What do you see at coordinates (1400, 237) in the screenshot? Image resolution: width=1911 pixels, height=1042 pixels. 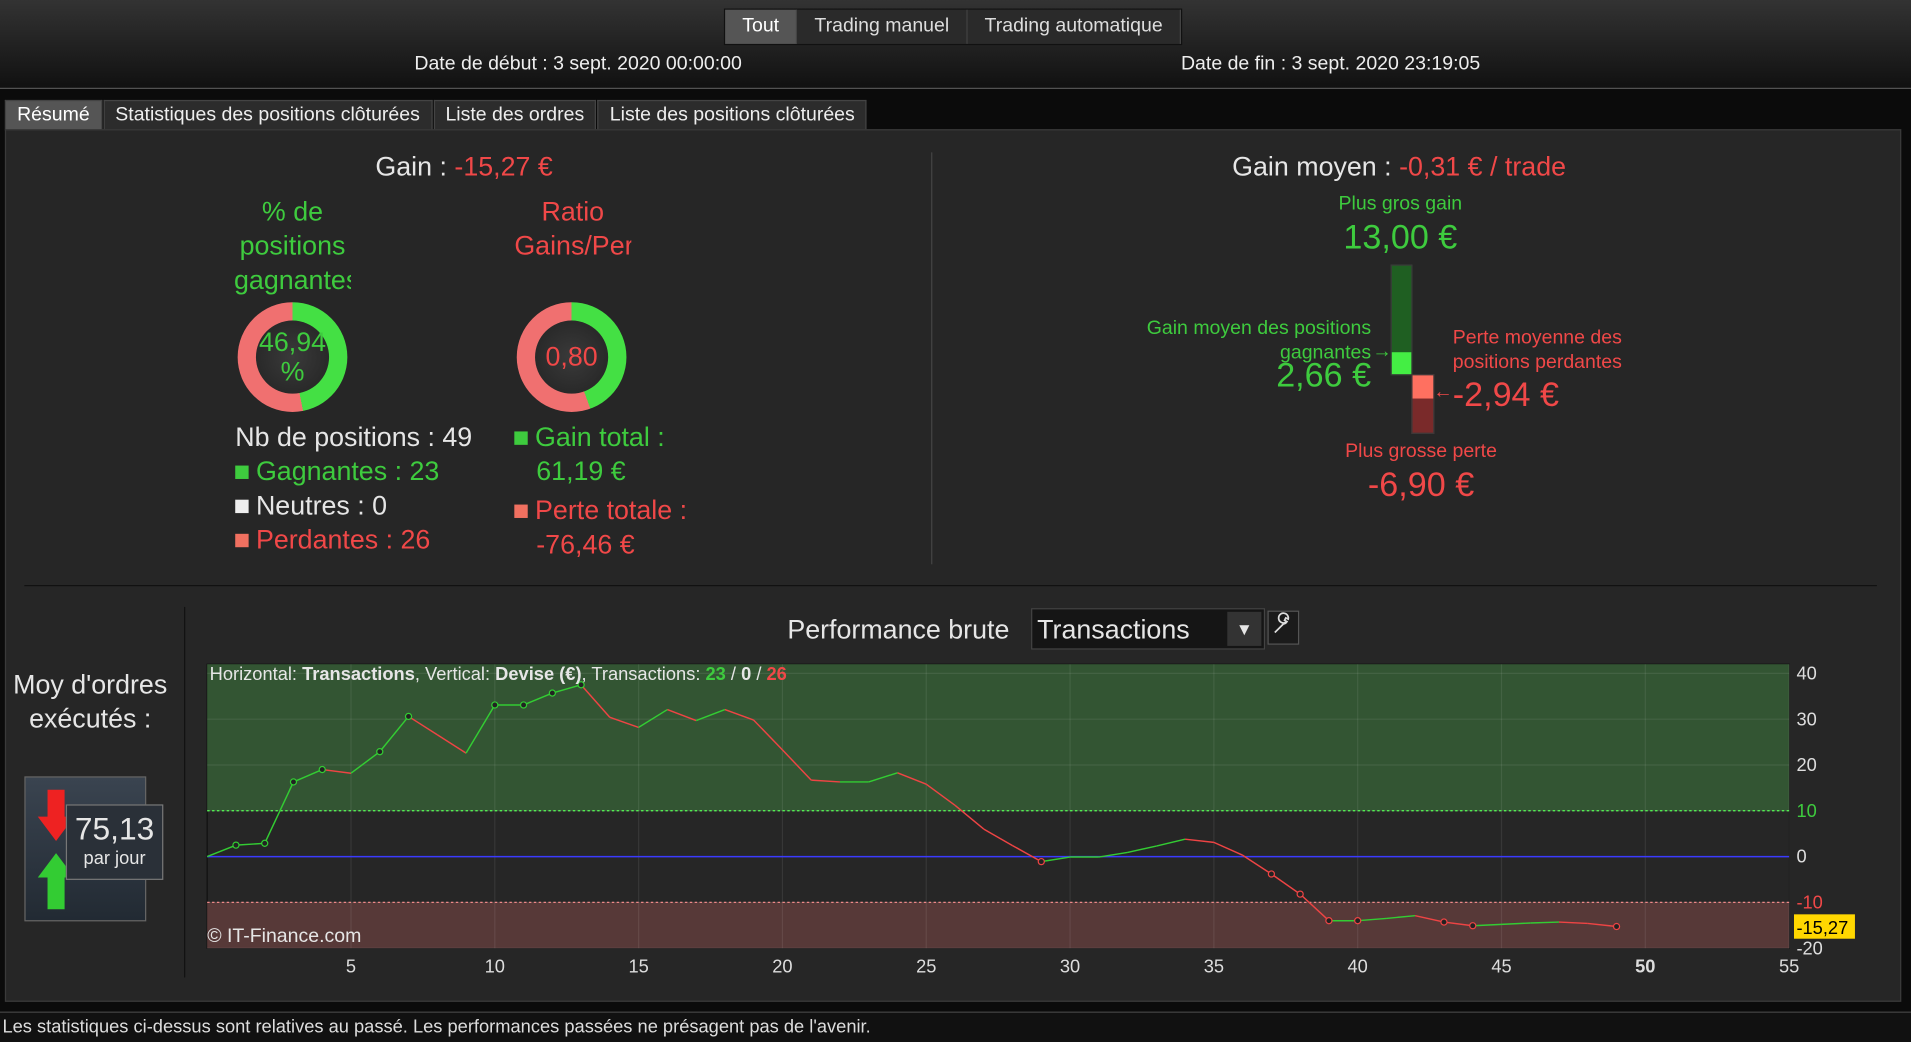 I see `best-gain-value: 13,00 €` at bounding box center [1400, 237].